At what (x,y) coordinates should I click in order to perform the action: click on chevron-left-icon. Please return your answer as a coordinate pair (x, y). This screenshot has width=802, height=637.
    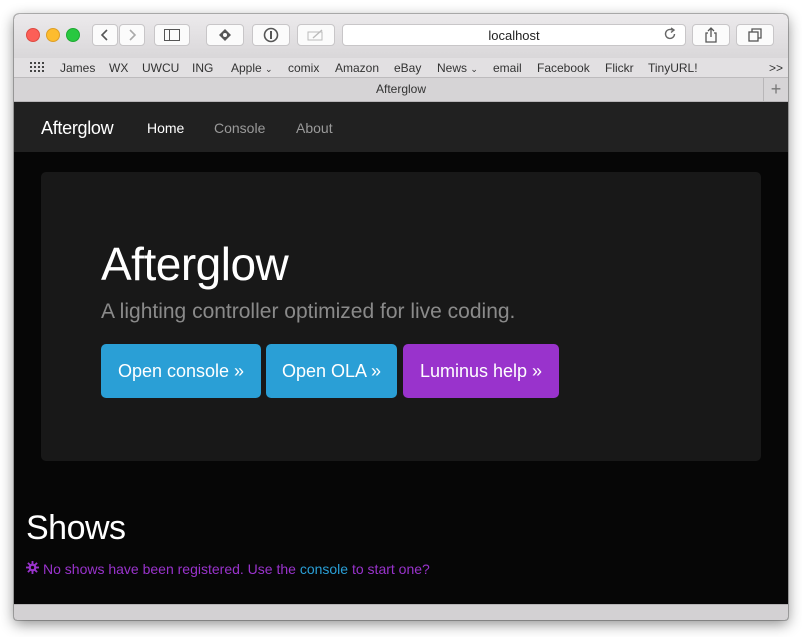
    Looking at the image, I should click on (104, 35).